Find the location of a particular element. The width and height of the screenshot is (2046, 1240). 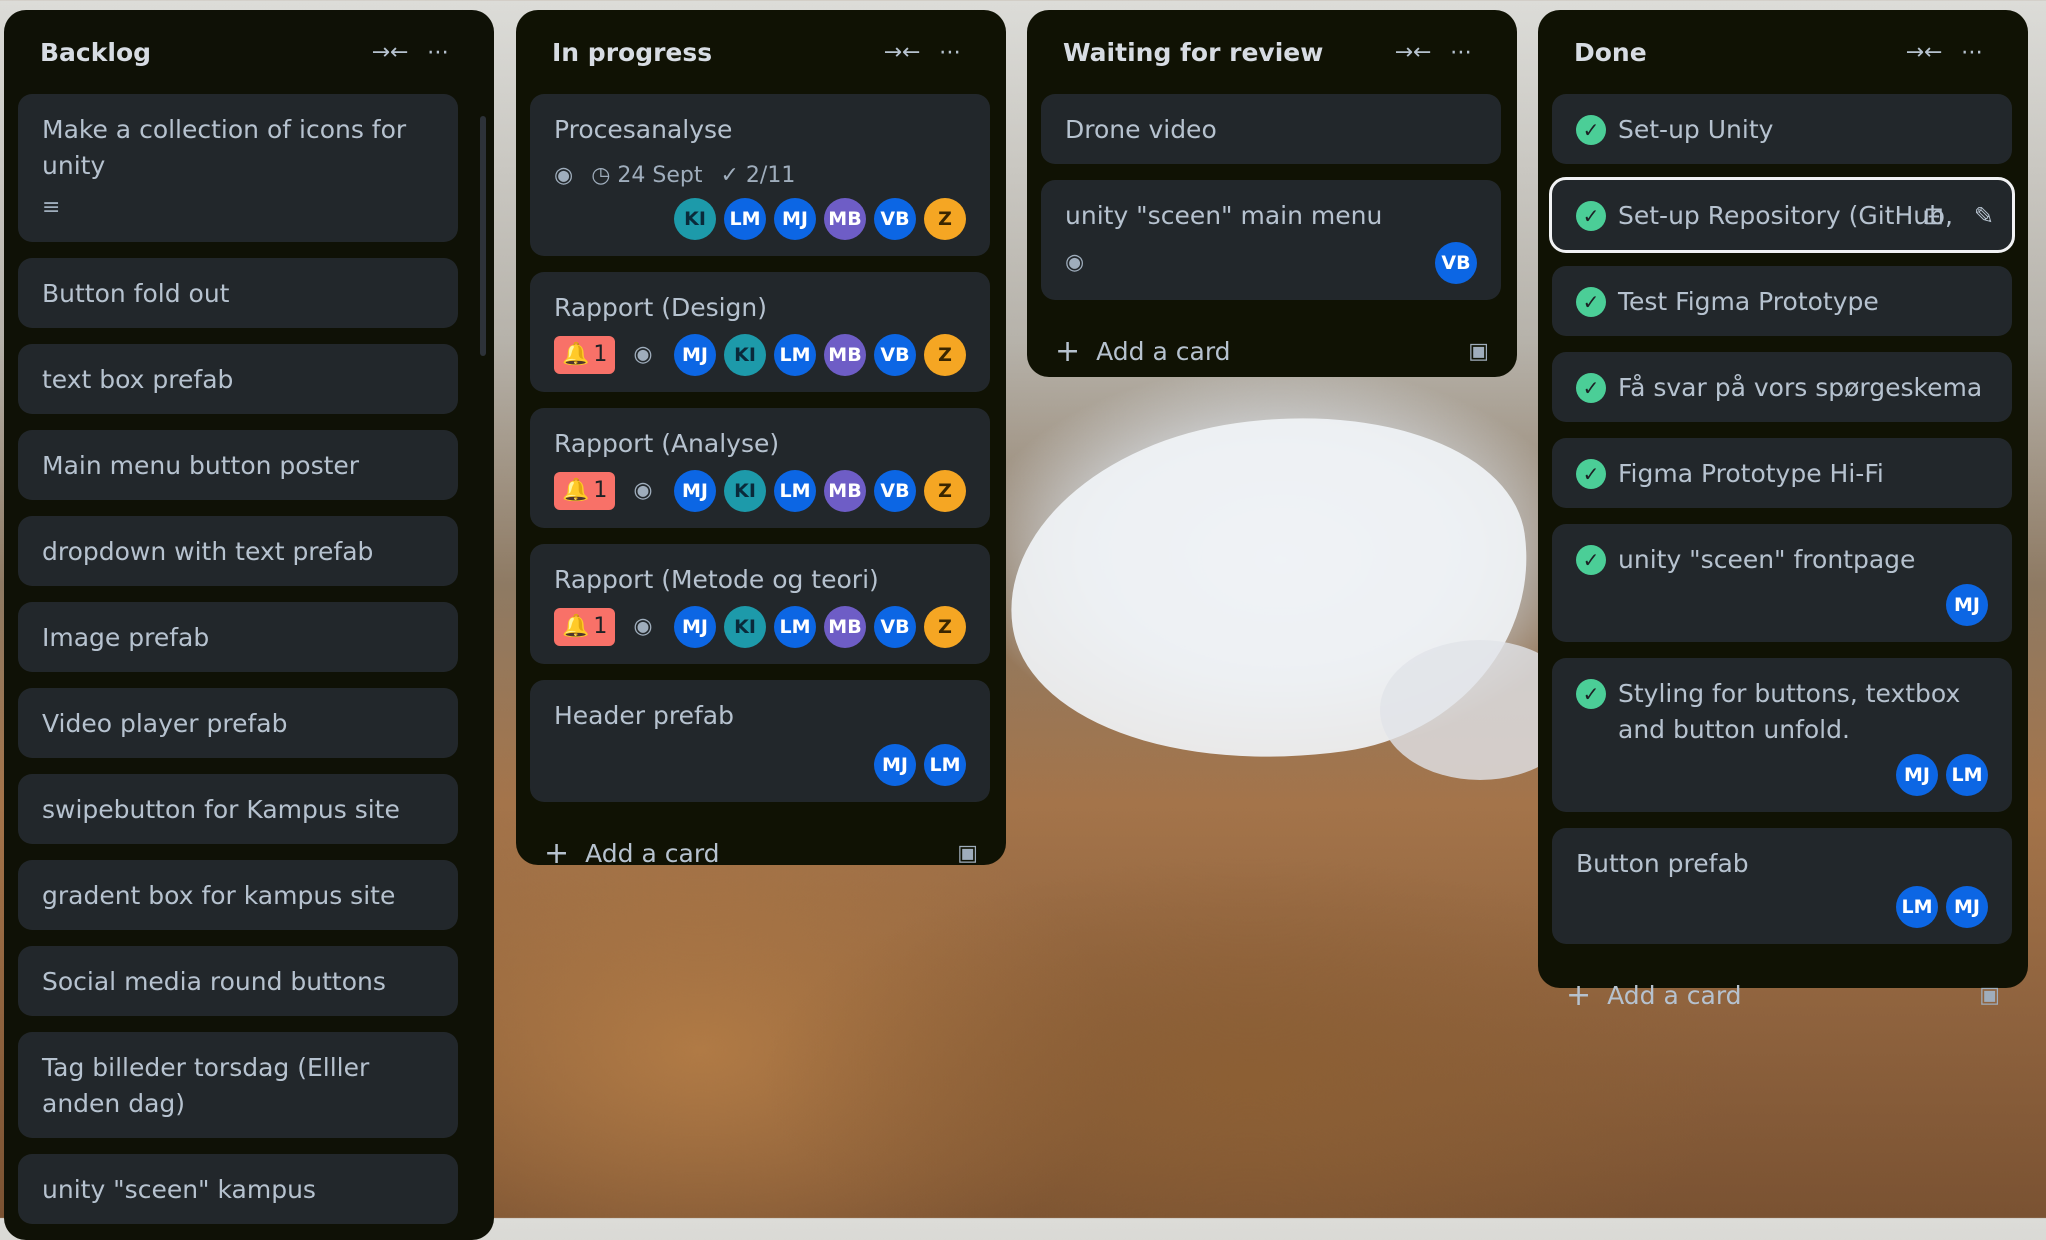

card: unity "sceen" kampus is located at coordinates (238, 1189).